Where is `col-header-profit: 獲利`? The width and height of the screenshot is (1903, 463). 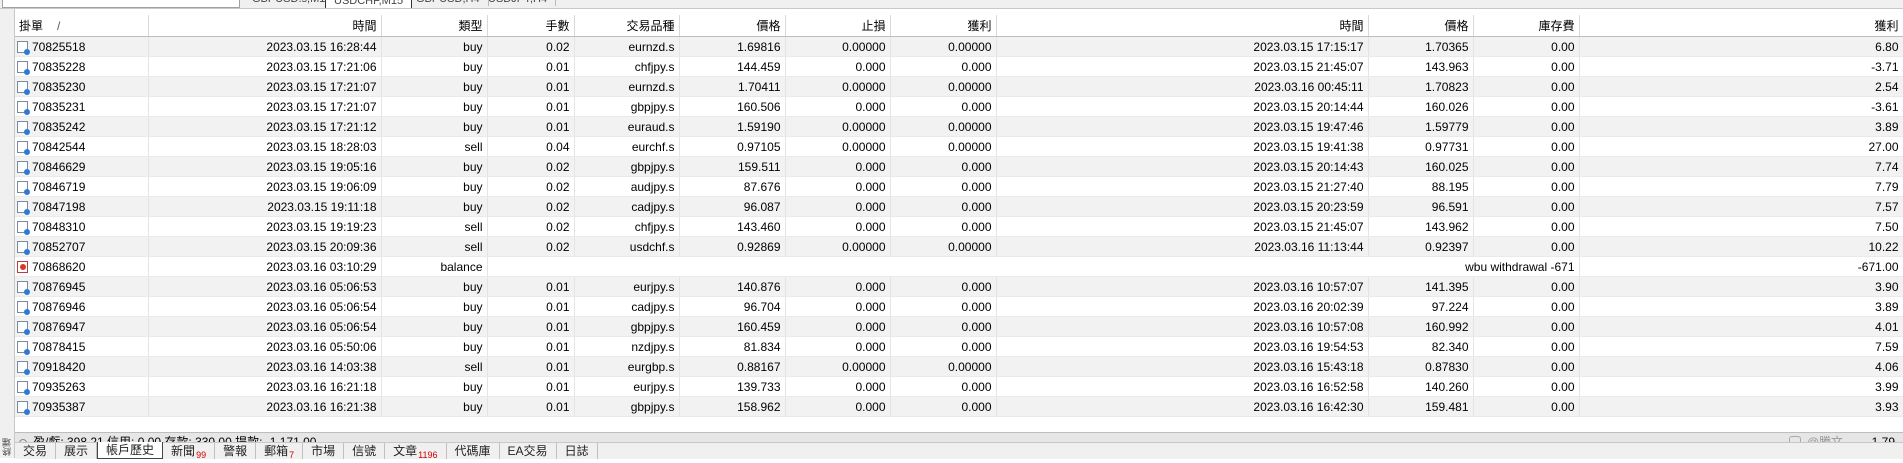
col-header-profit: 獲利 is located at coordinates (1741, 26).